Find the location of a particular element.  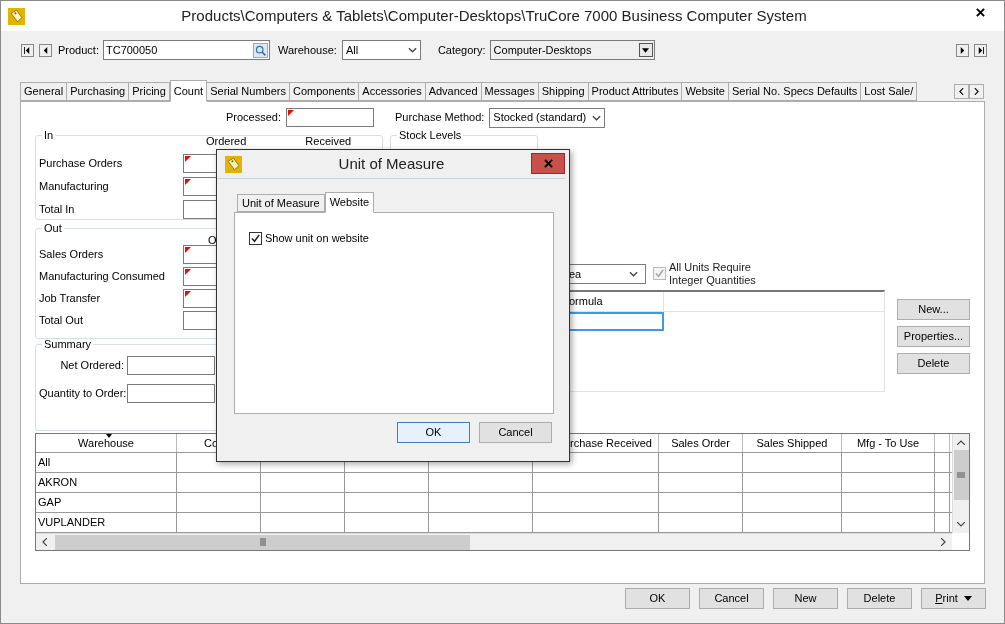

table-cell-text: GAP is located at coordinates (49, 502).